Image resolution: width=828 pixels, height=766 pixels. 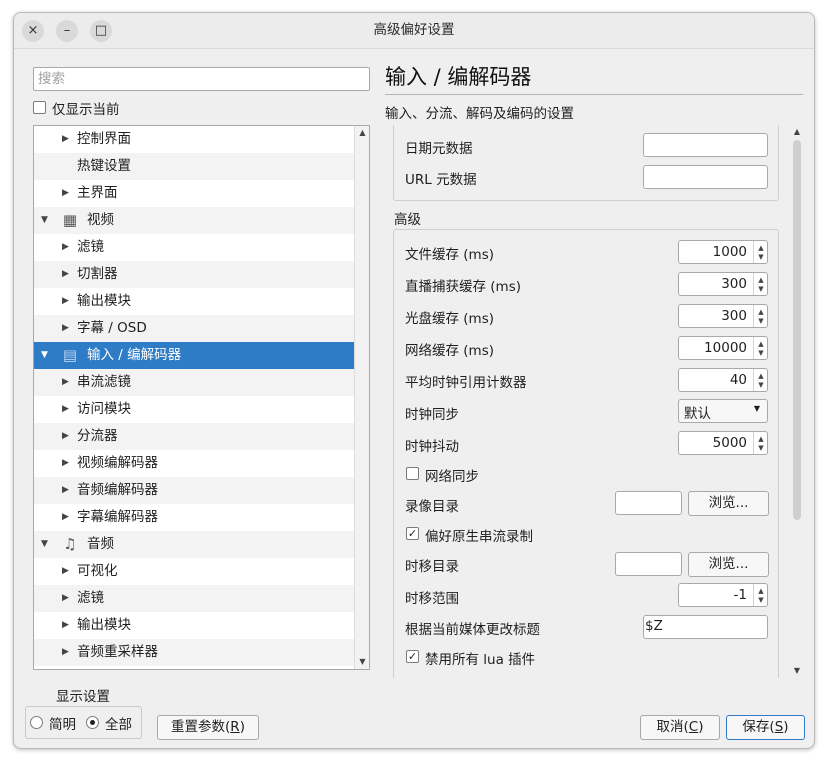 I want to click on search-input, so click(x=201, y=79).